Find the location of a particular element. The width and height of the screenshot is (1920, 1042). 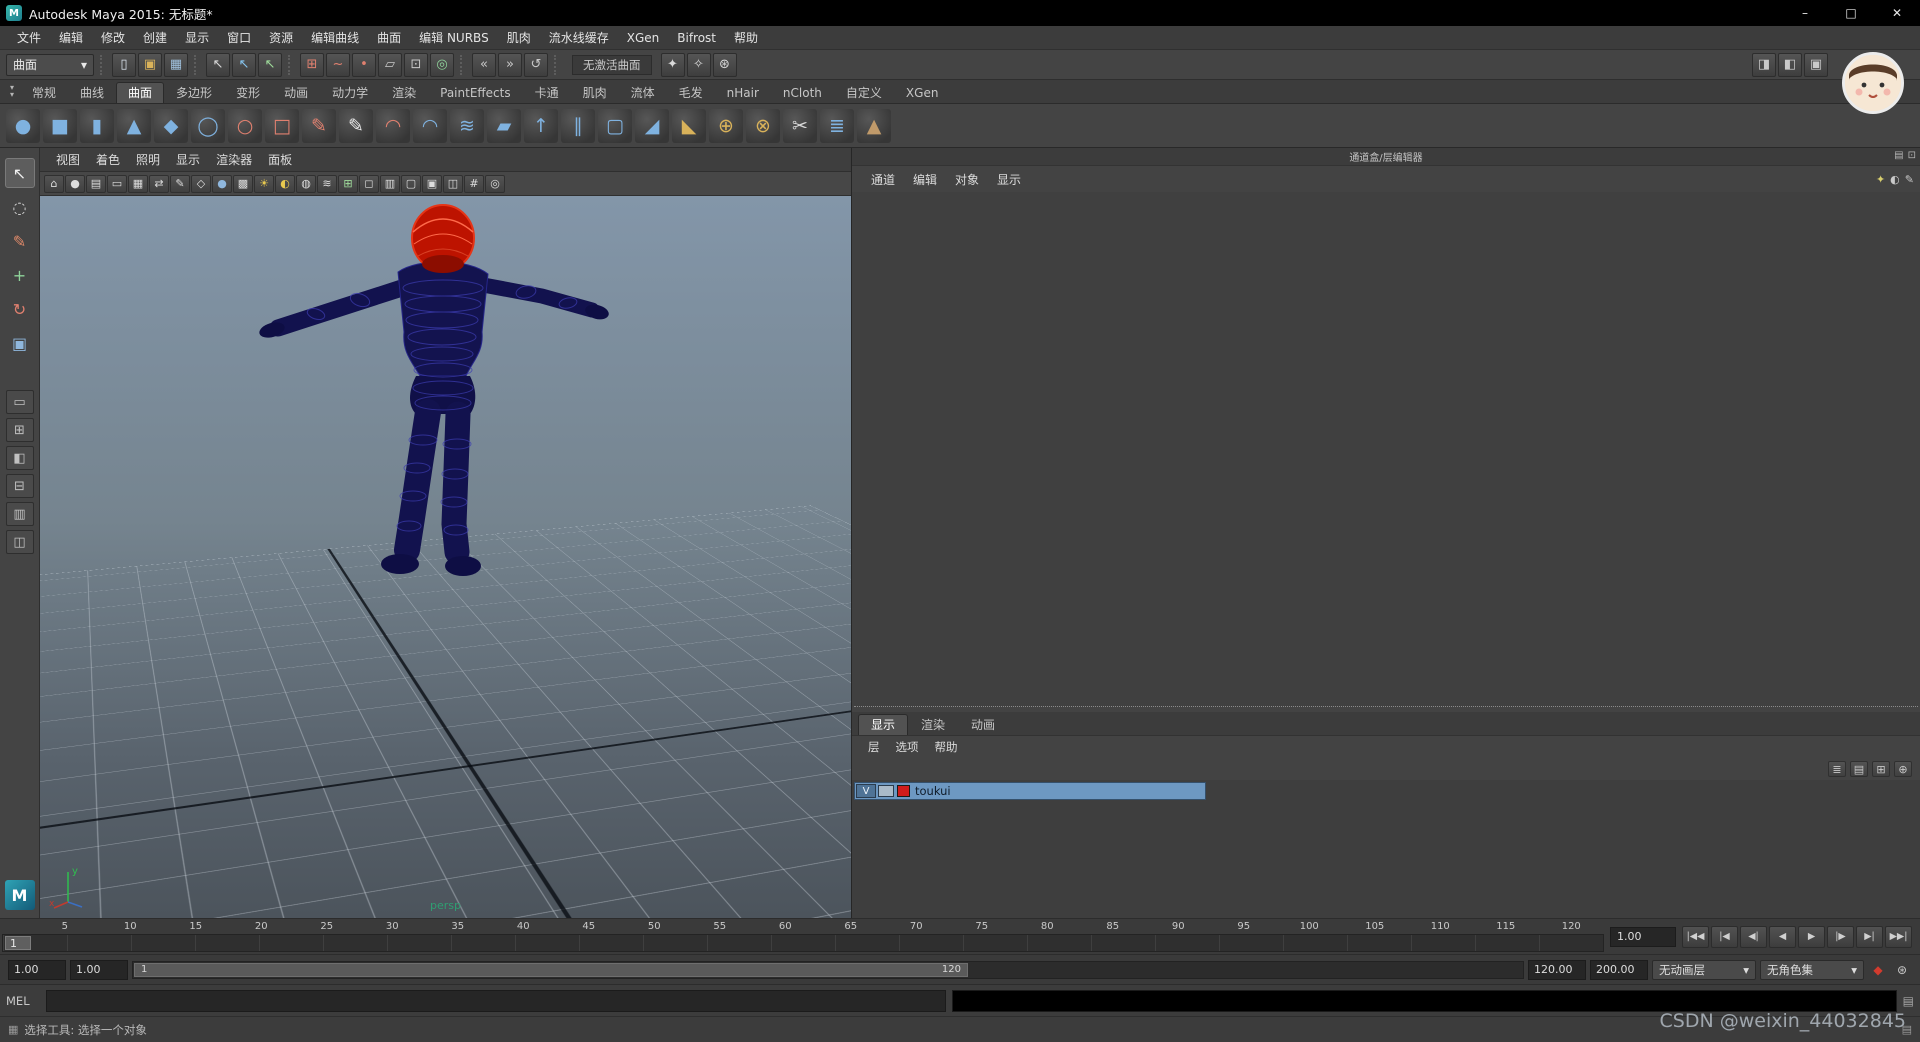

viewport-menu-item: 视图 is located at coordinates (68, 159).